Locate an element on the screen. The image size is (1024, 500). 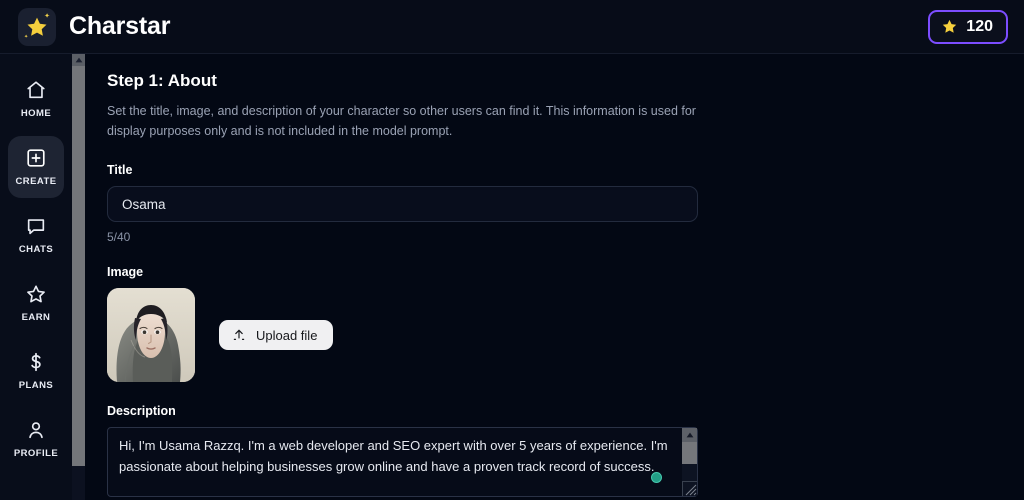
sidebar-item-label: HOME is located at coordinates (36, 113).